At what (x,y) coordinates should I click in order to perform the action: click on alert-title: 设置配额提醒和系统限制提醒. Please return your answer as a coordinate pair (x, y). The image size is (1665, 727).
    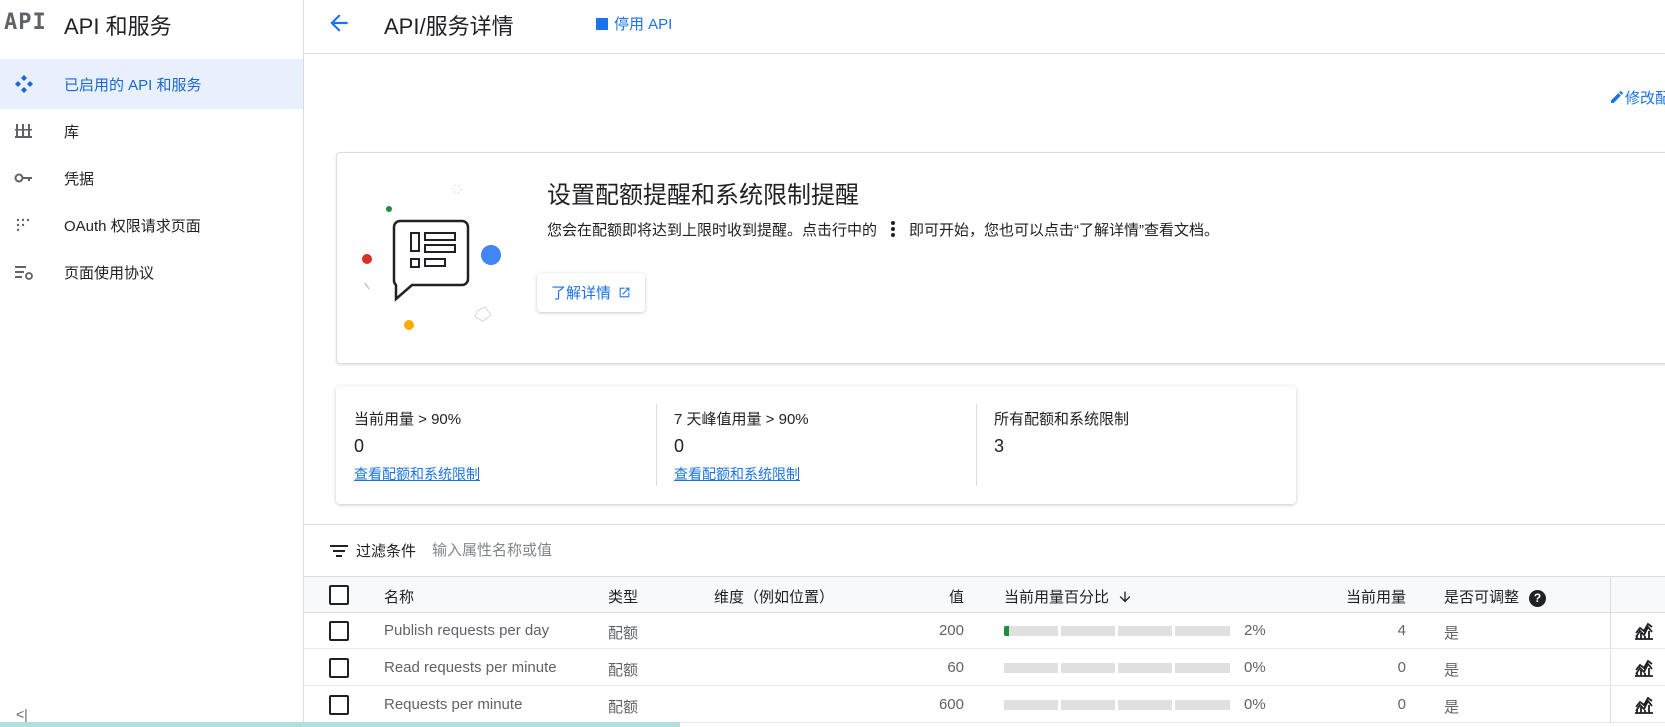
    Looking at the image, I should click on (703, 195).